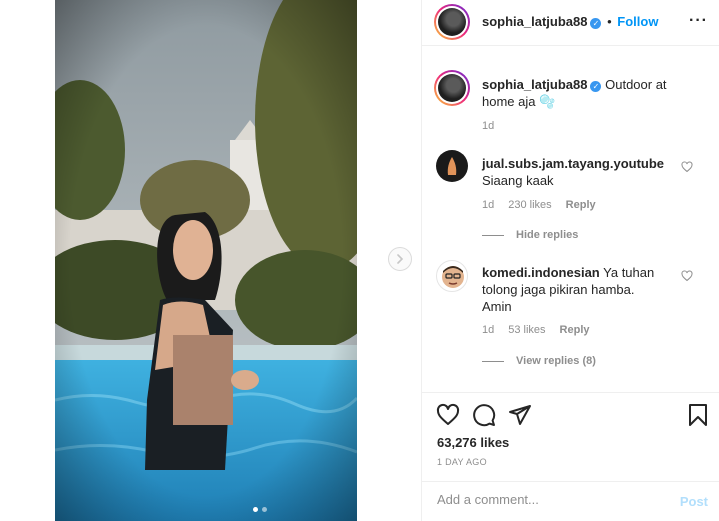 This screenshot has width=719, height=521. I want to click on view-replies-toggle: View replies (8), so click(539, 361).